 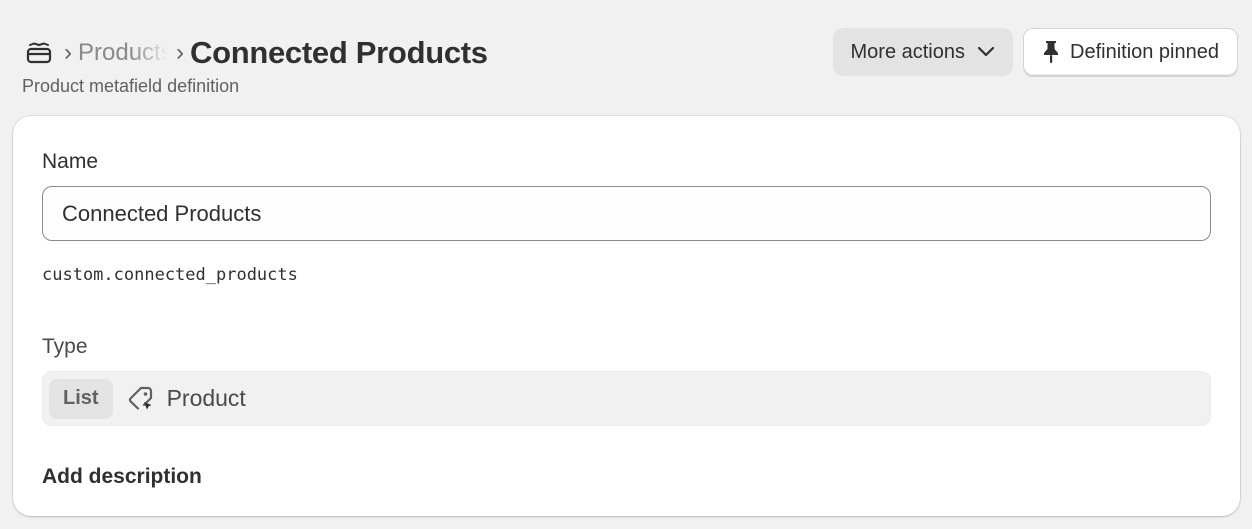 I want to click on page-title: Connected Products, so click(x=339, y=52).